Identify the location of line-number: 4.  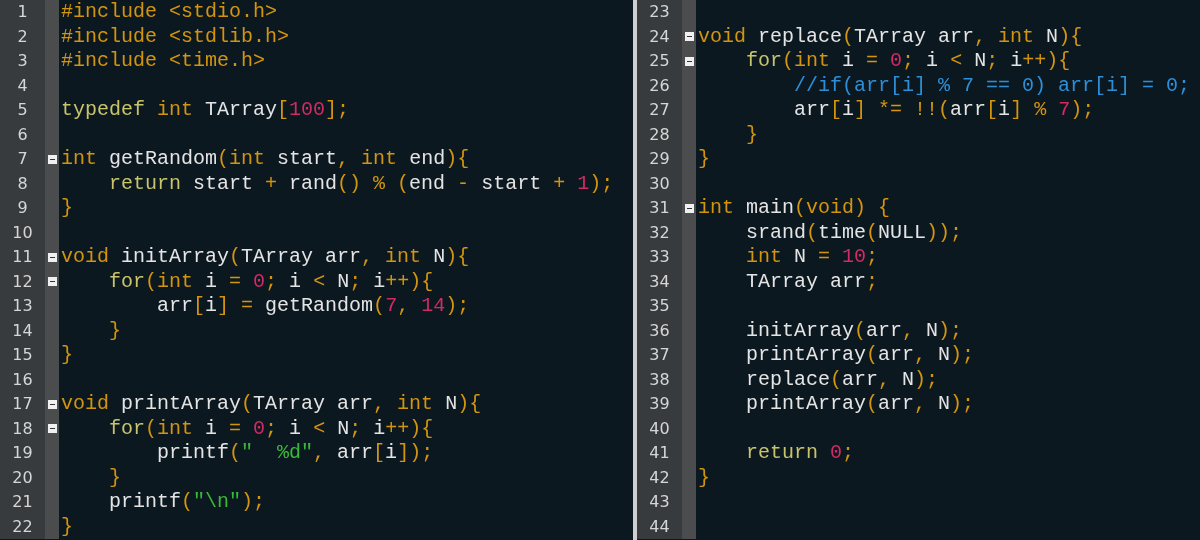
(22, 85).